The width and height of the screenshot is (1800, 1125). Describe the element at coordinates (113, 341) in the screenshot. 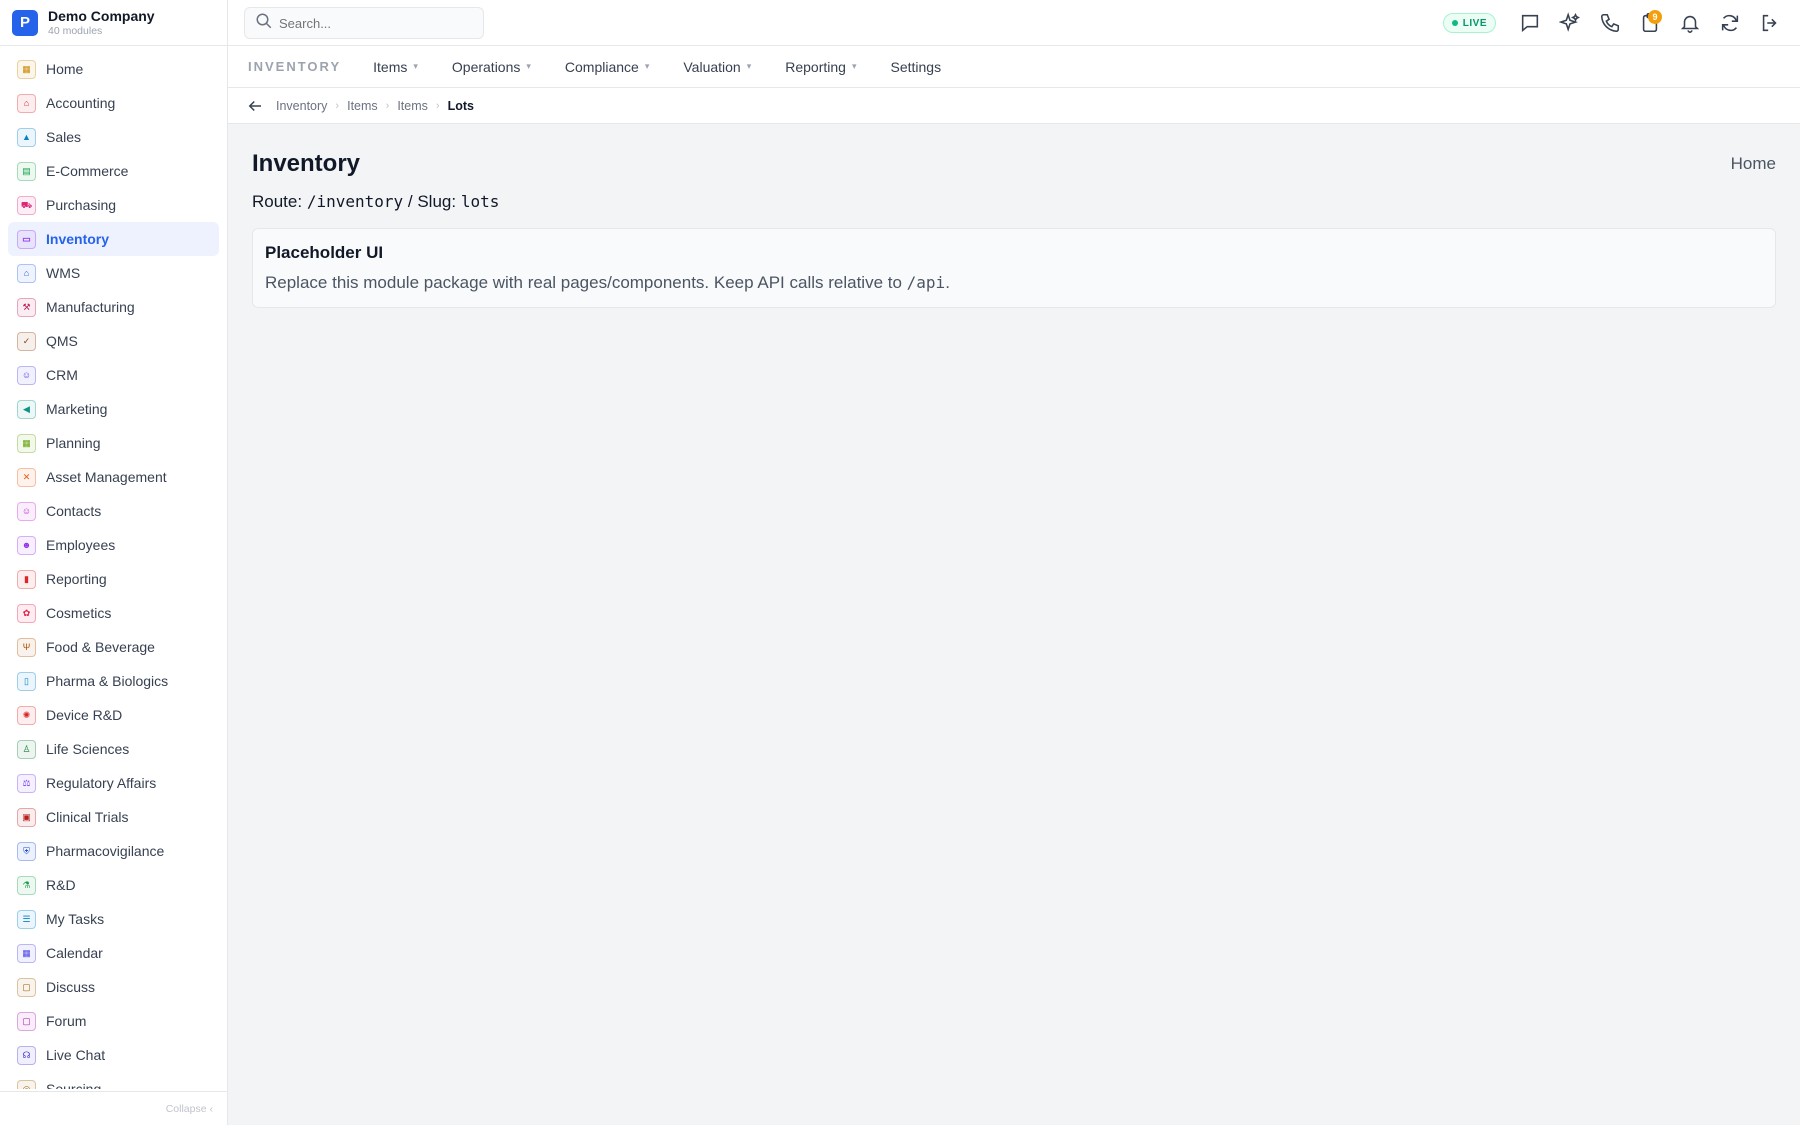

I see `sidebar-item-qms: ✓ QMS` at that location.